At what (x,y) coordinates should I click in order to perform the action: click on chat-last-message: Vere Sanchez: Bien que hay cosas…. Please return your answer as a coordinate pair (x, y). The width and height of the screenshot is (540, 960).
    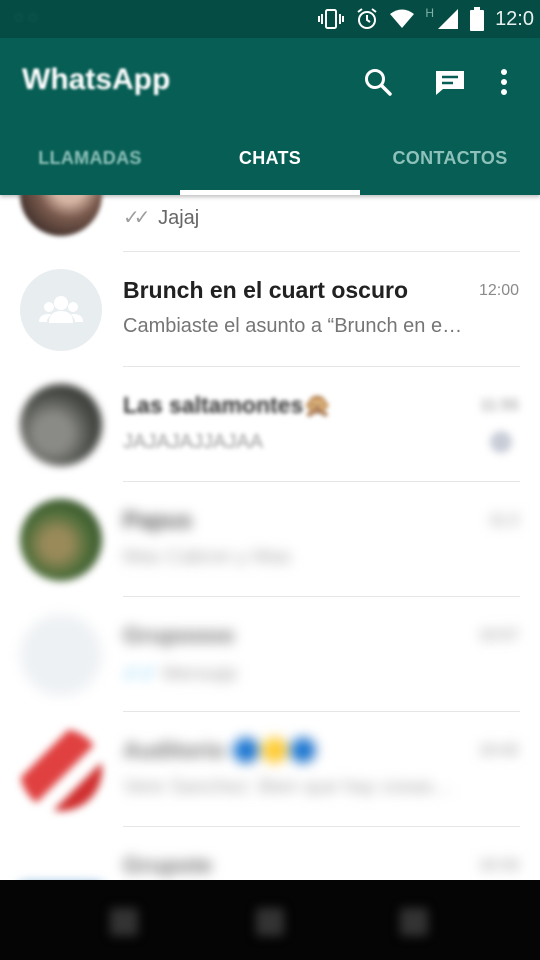
    Looking at the image, I should click on (288, 787).